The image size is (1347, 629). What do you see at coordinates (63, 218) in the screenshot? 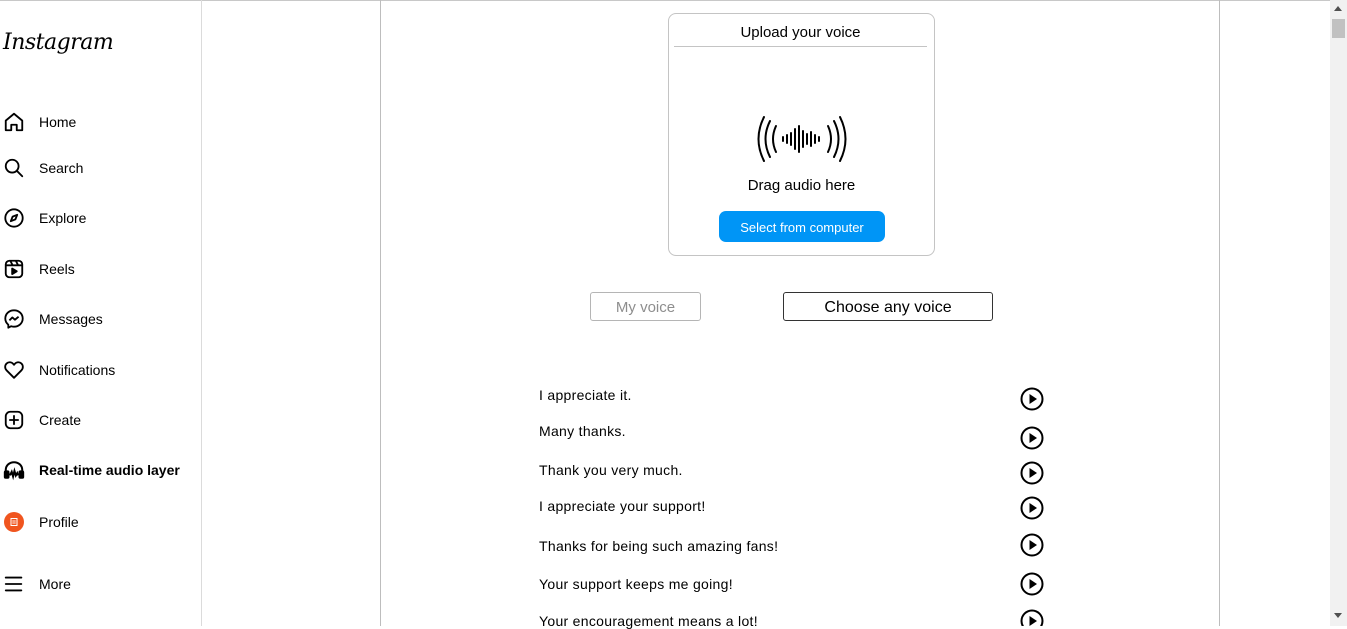
I see `sidebar-item-label: Explore` at bounding box center [63, 218].